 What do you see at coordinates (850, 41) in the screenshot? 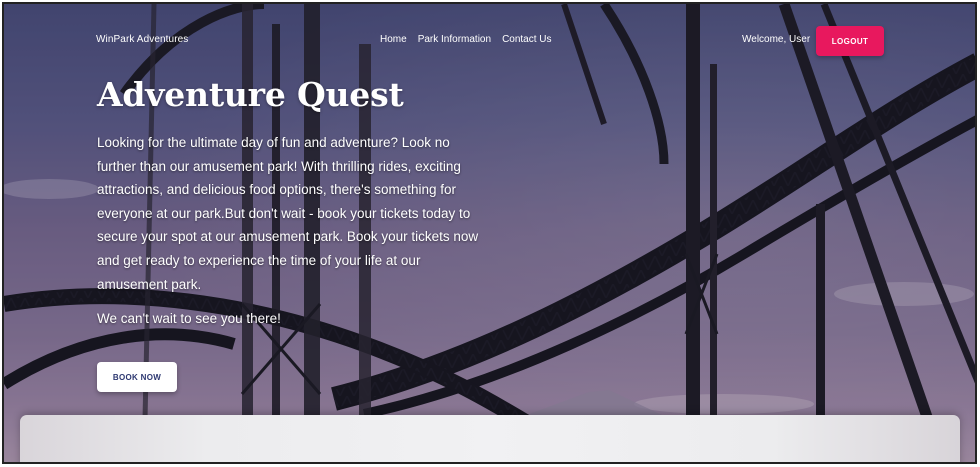
I see `logout-button: LOGOUT` at bounding box center [850, 41].